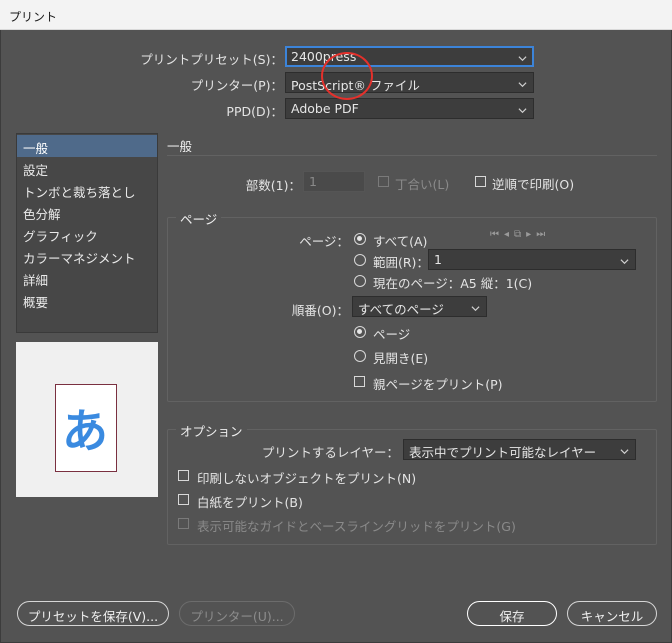 The image size is (672, 643). Describe the element at coordinates (383, 181) in the screenshot. I see `collate-checkbox` at that location.